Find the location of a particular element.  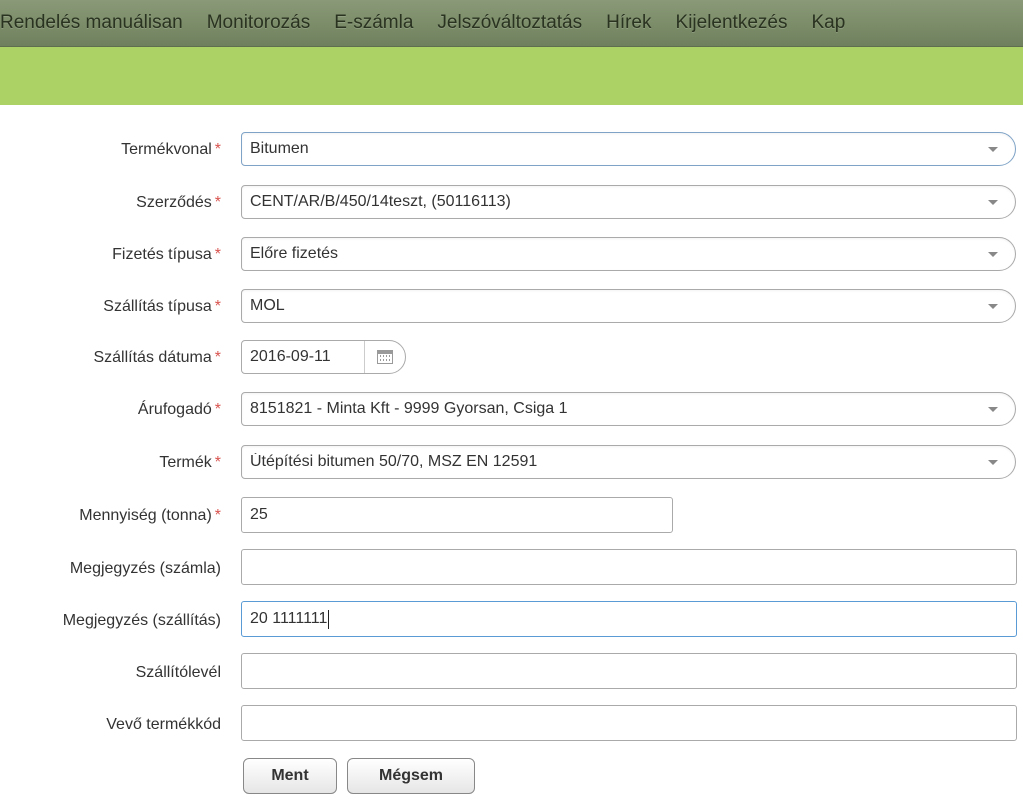

nav-item-password-change: Jelszóváltoztatás is located at coordinates (509, 23).